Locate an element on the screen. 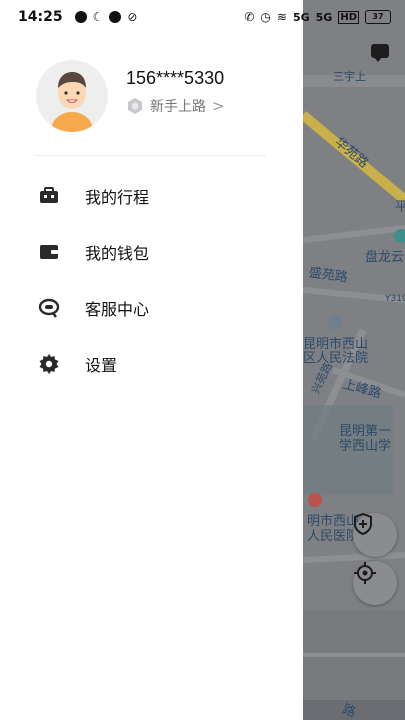 The height and width of the screenshot is (720, 405). map-label: 学西山学 is located at coordinates (365, 446).